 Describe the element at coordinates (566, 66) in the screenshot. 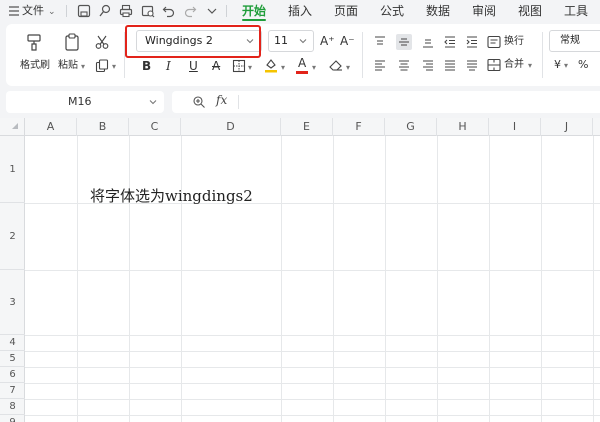

I see `currency-dropdown-icon: ▾` at that location.